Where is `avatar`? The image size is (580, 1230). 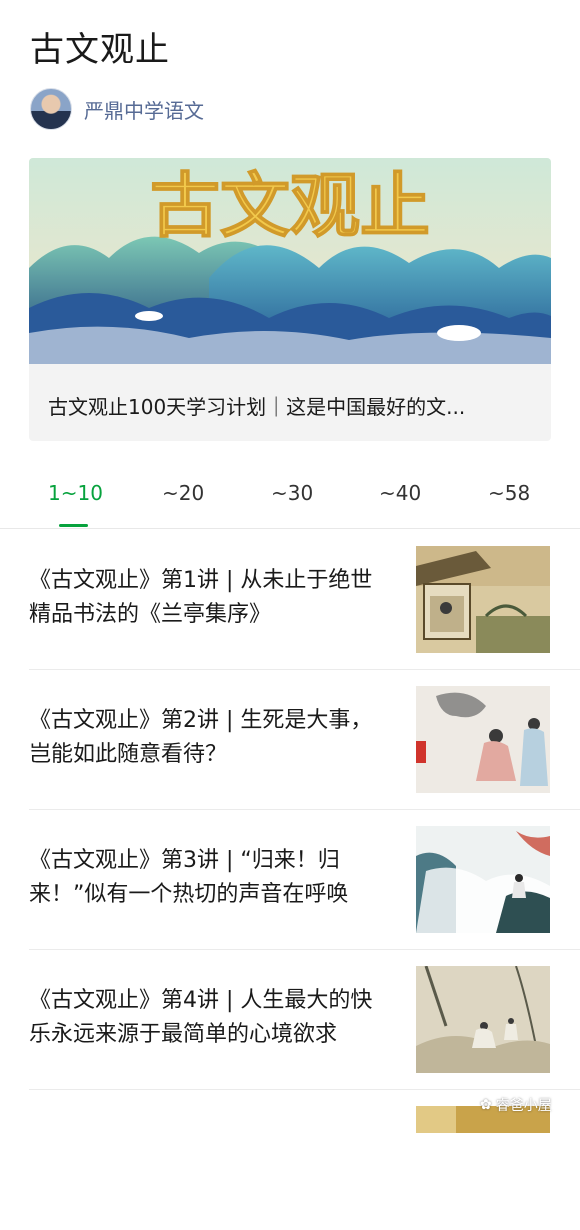
avatar is located at coordinates (51, 109).